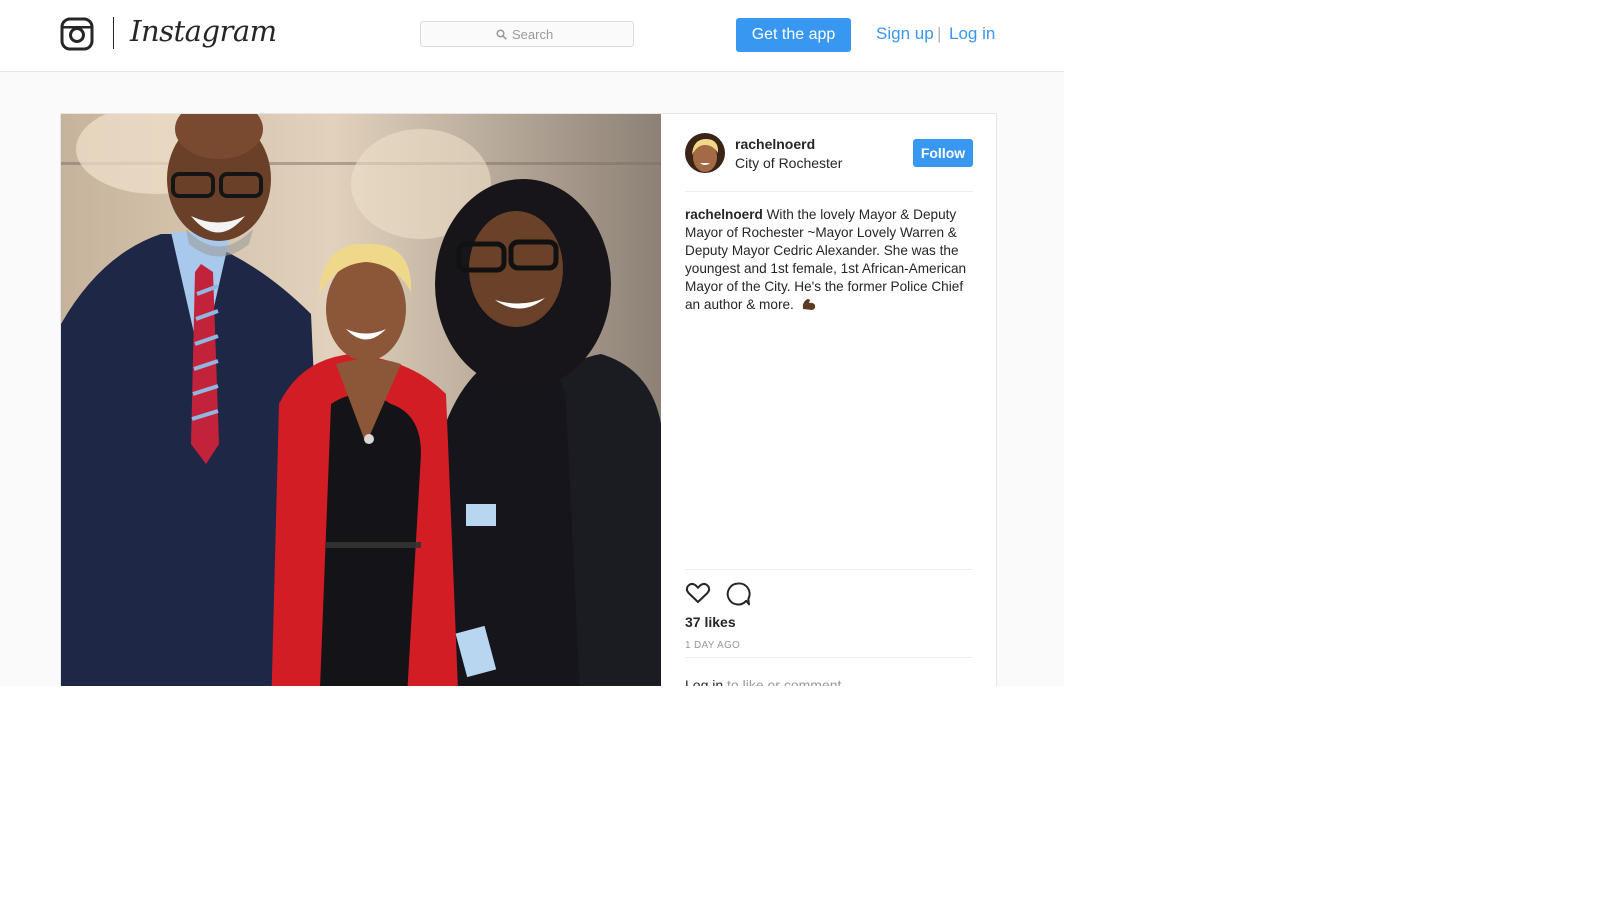  Describe the element at coordinates (113, 33) in the screenshot. I see `brand-divider` at that location.